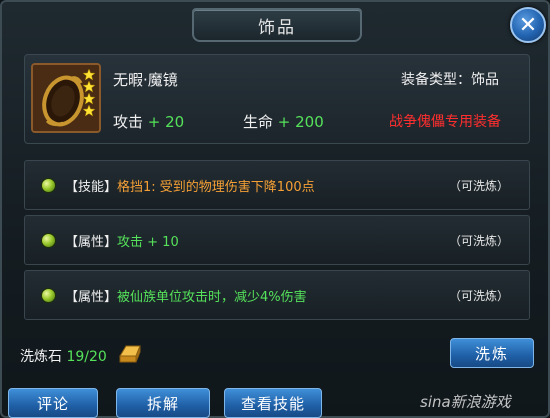  What do you see at coordinates (128, 122) in the screenshot?
I see `stat-attack-label: 攻击` at bounding box center [128, 122].